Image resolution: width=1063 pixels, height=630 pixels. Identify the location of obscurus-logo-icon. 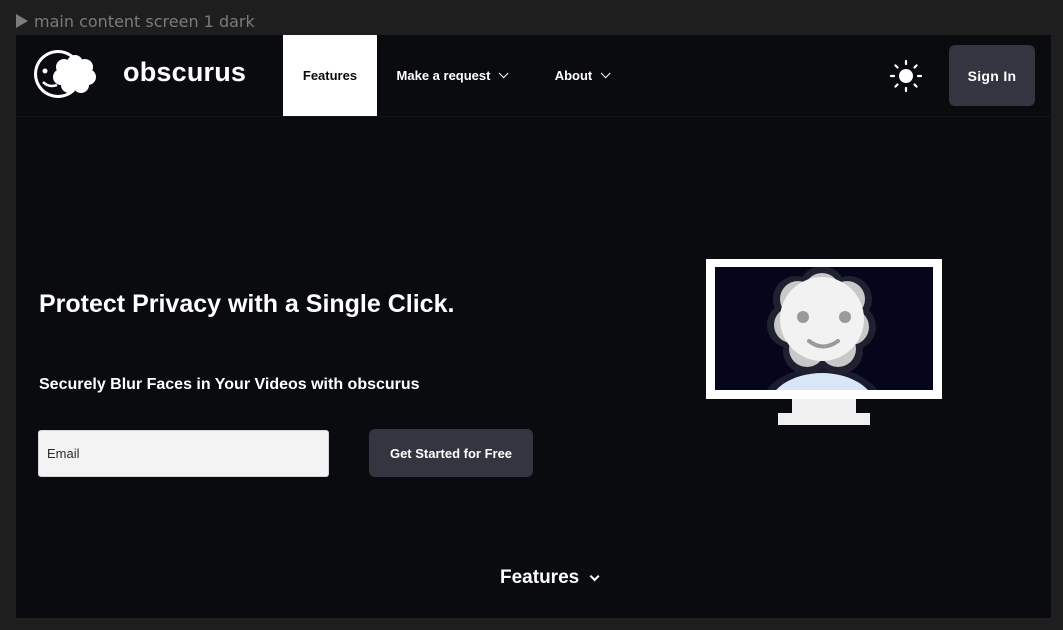
(66, 74).